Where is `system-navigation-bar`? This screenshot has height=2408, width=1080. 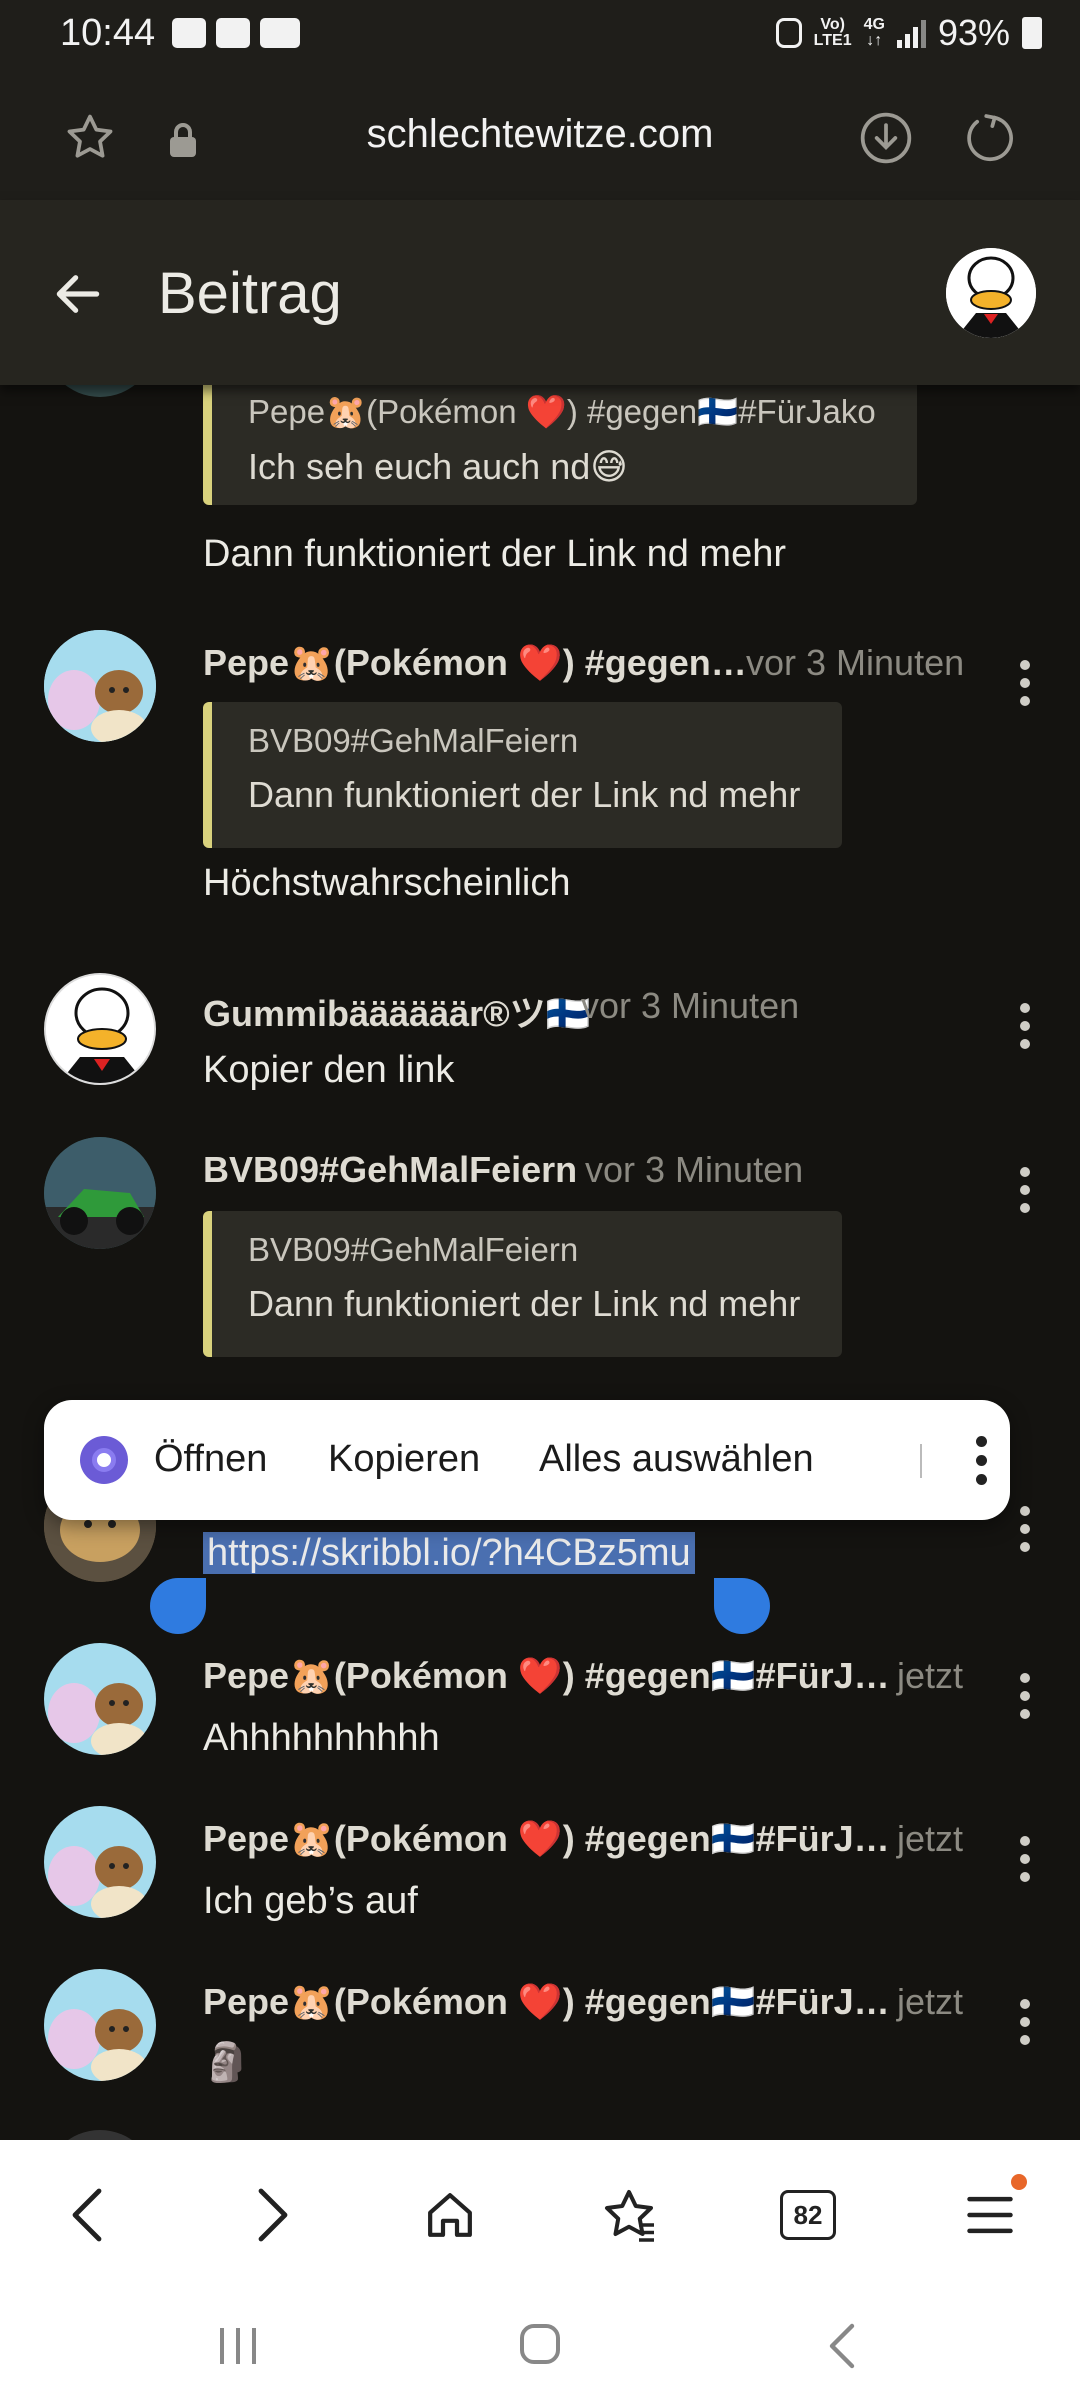 system-navigation-bar is located at coordinates (540, 2344).